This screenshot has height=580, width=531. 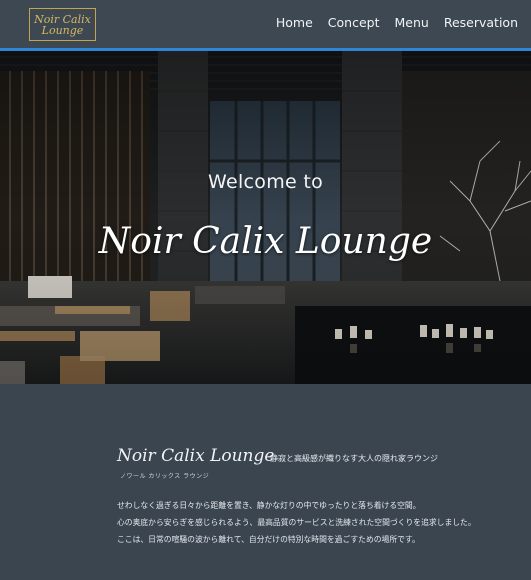 I want to click on logo: Noir Calix Lounge, so click(x=62, y=24).